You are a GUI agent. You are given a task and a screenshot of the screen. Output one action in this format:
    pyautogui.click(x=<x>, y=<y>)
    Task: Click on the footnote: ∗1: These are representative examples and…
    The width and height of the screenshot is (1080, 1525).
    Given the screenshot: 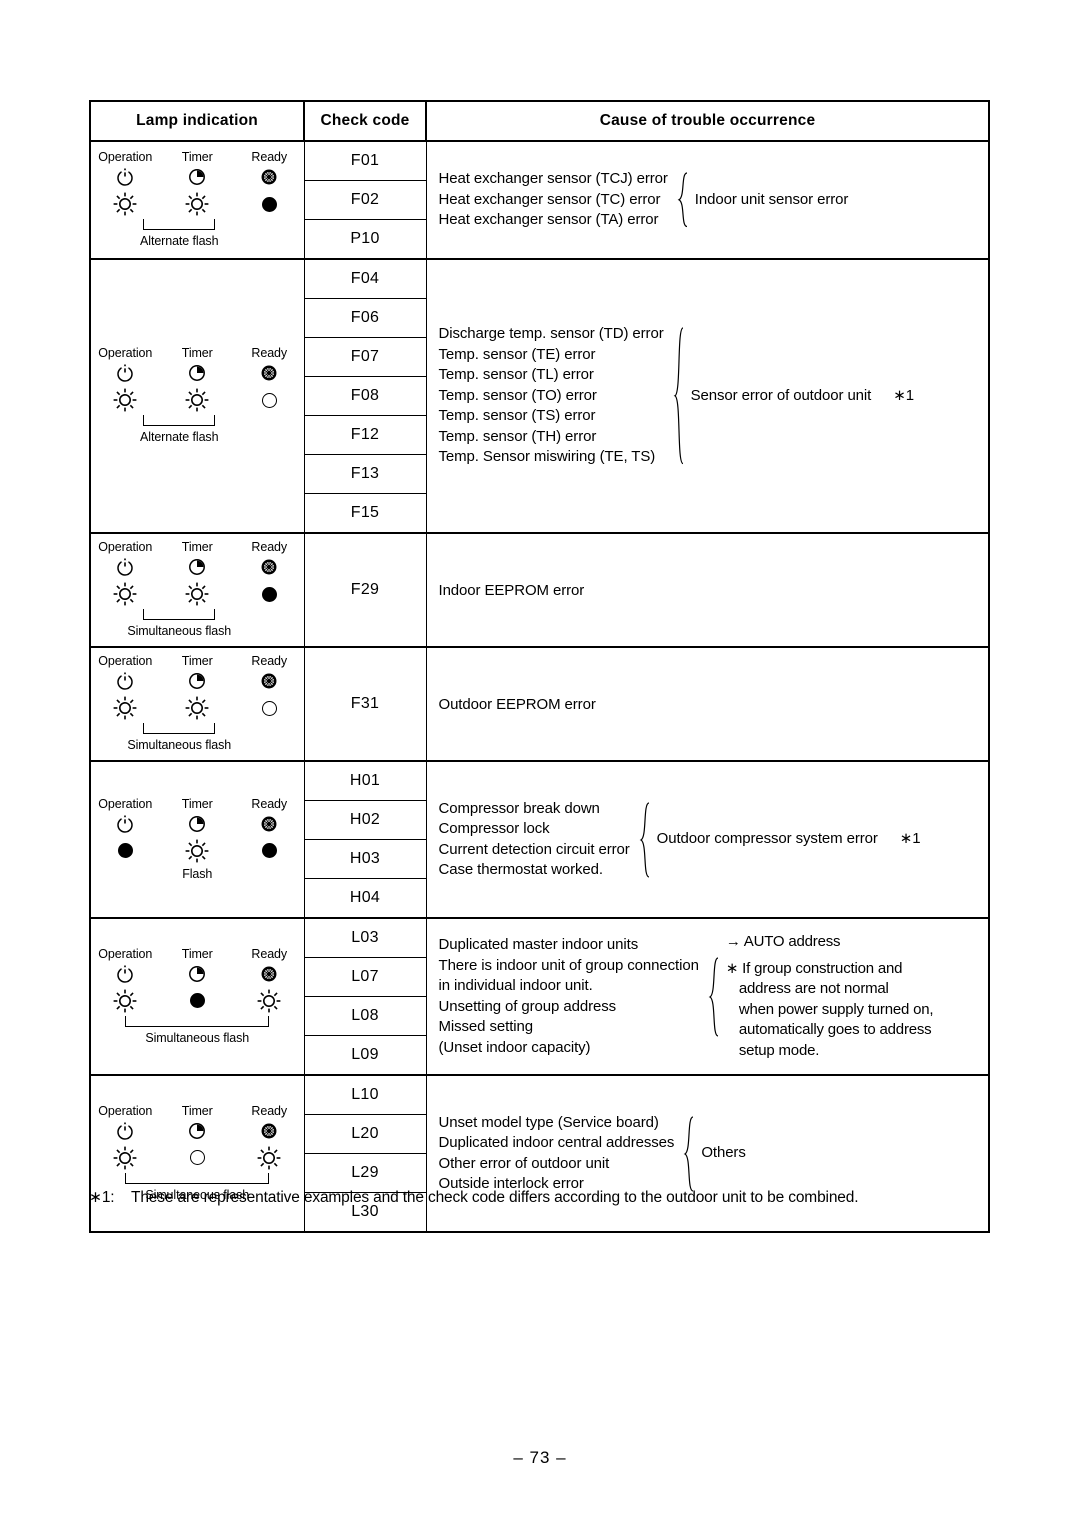 What is the action you would take?
    pyautogui.click(x=544, y=1197)
    